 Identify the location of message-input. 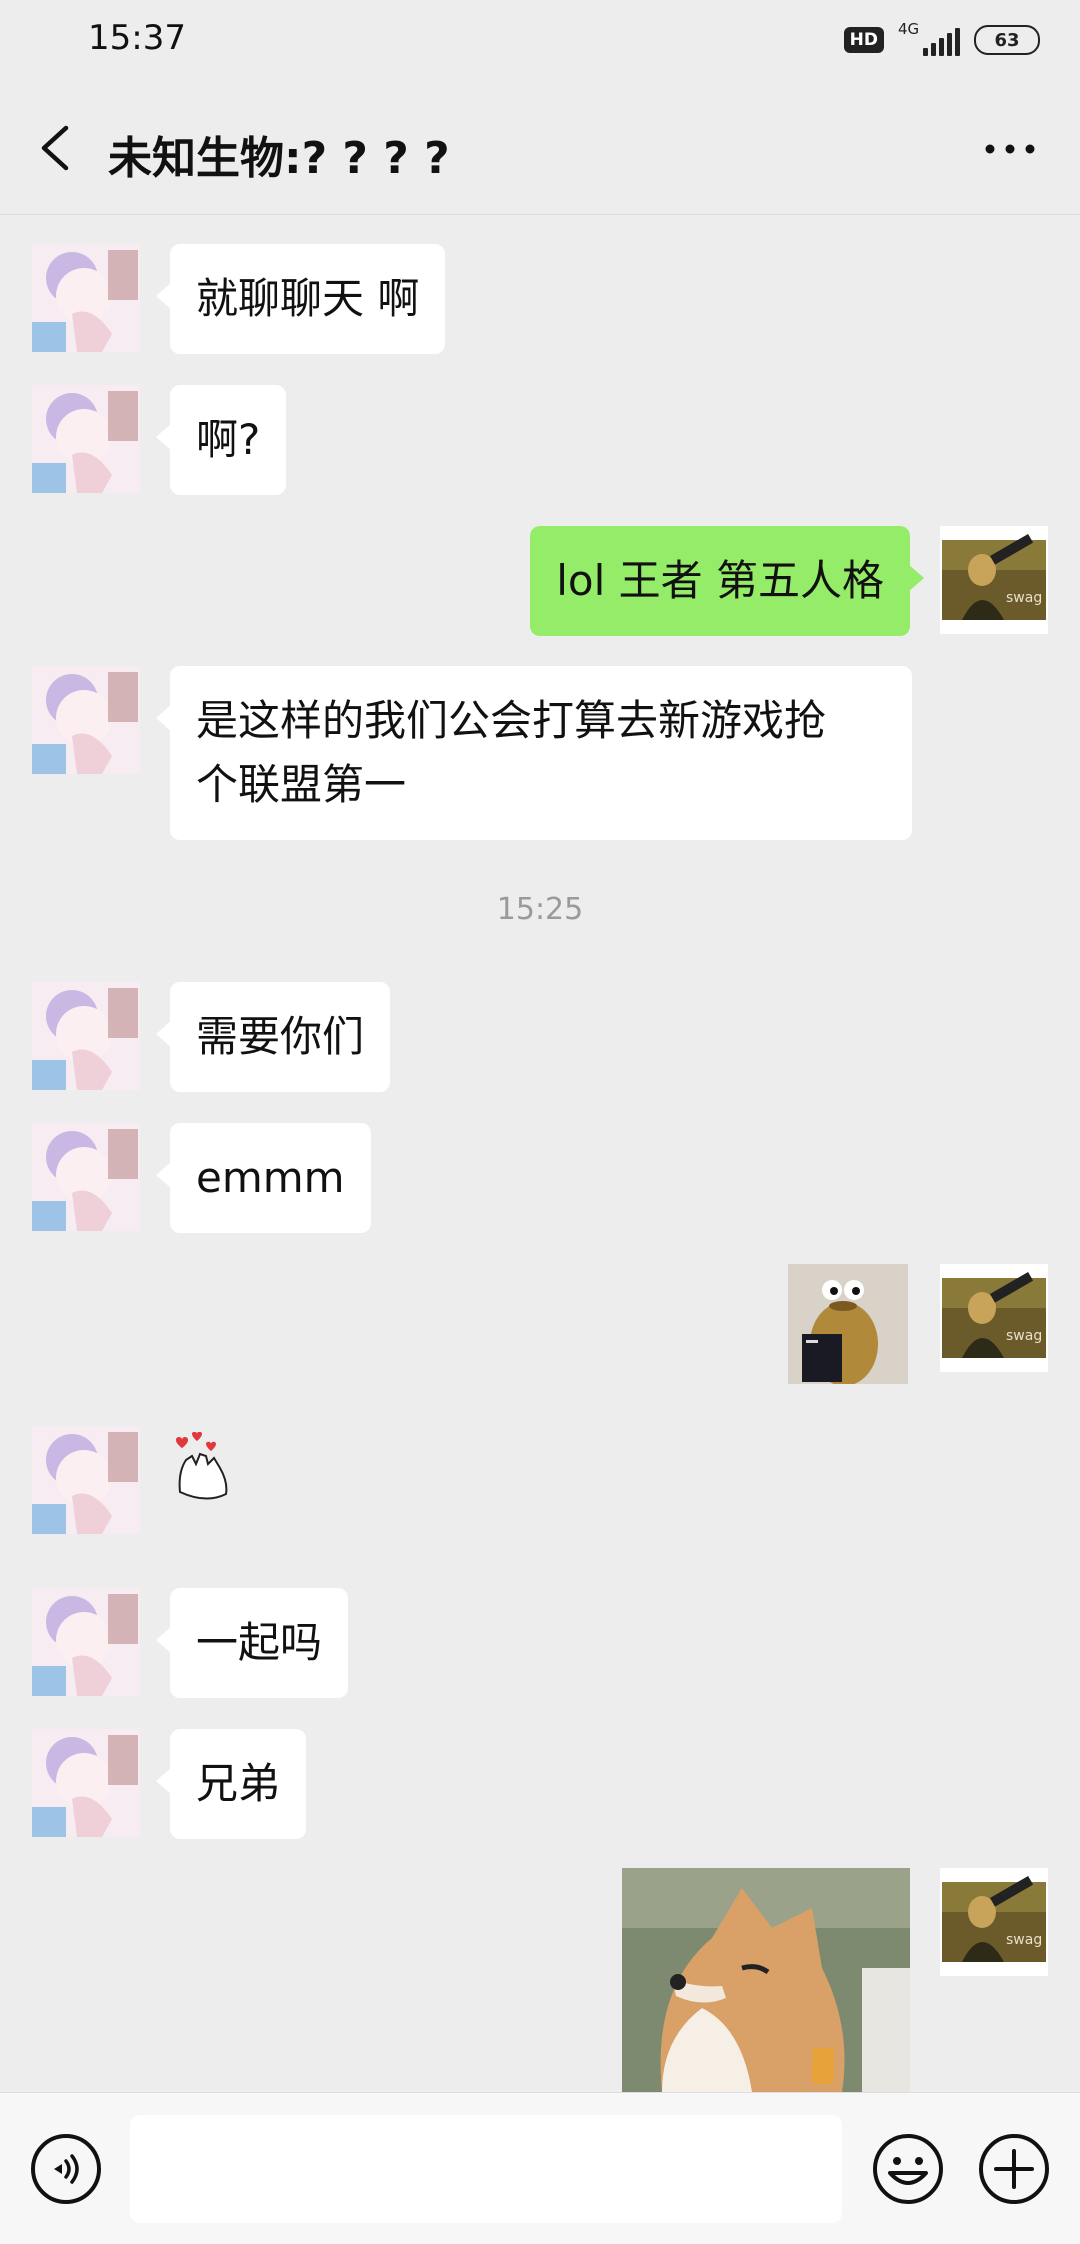
(486, 2169).